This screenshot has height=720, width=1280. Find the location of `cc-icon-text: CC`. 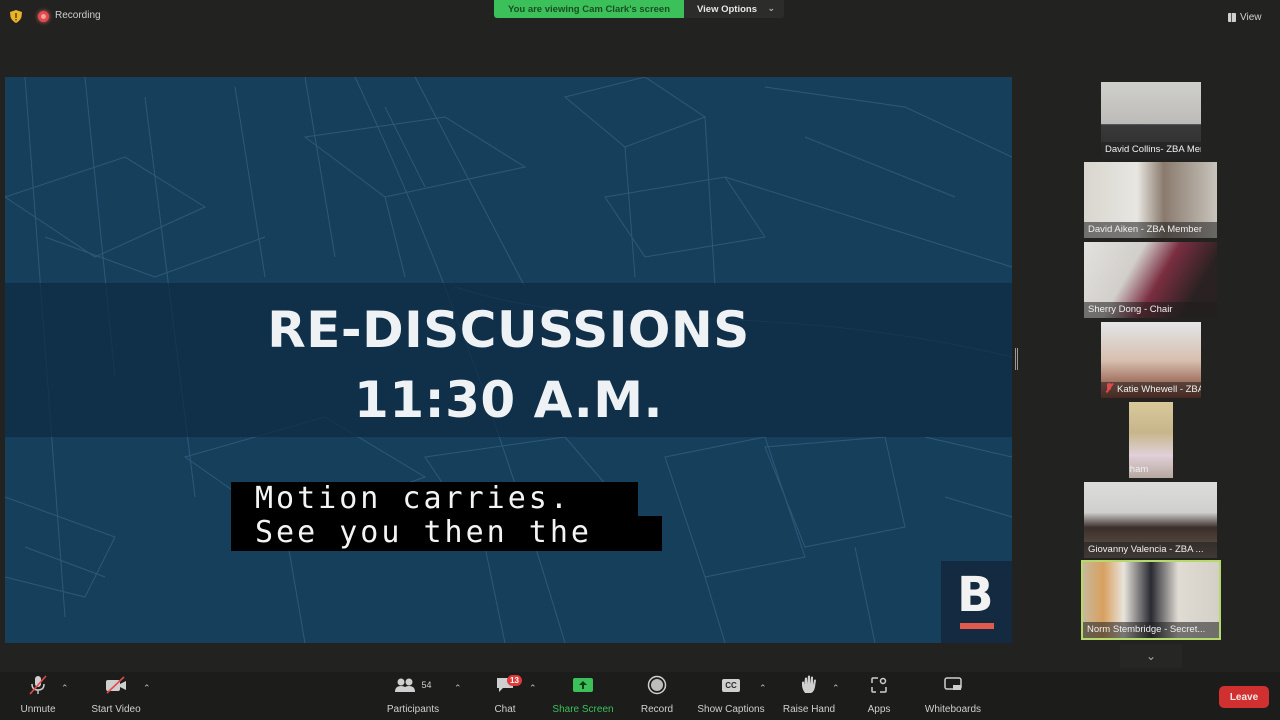

cc-icon-text: CC is located at coordinates (731, 685).